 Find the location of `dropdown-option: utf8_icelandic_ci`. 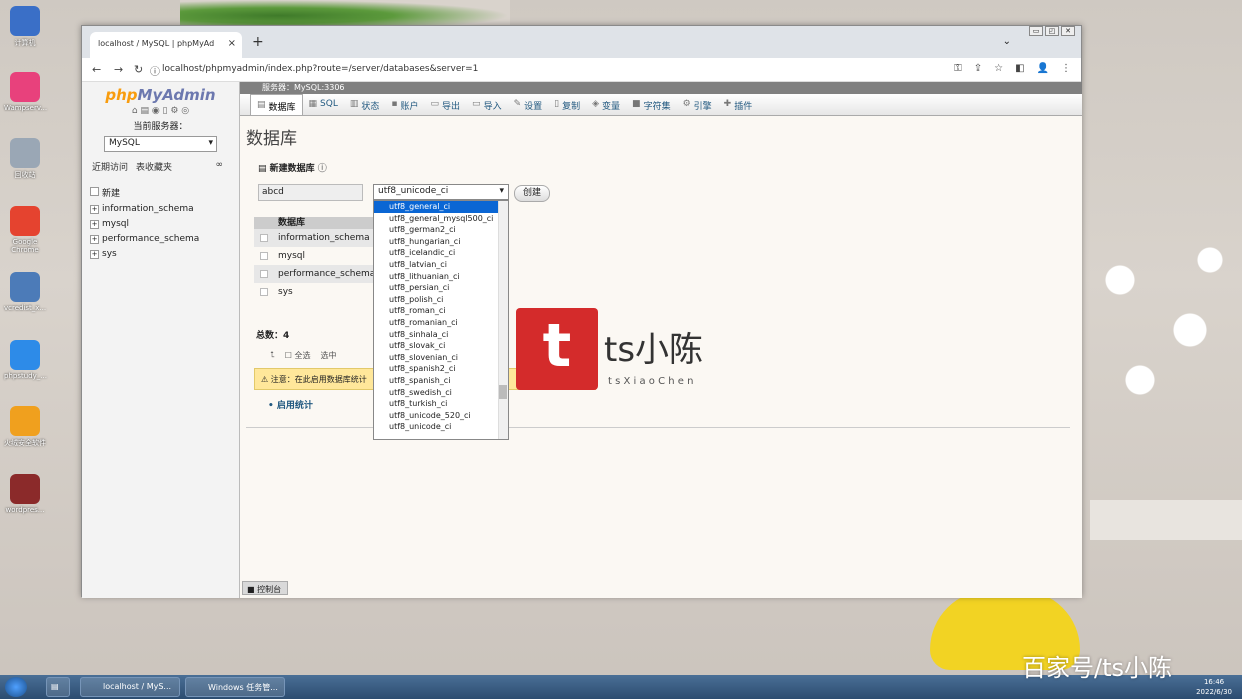

dropdown-option: utf8_icelandic_ci is located at coordinates (441, 253).